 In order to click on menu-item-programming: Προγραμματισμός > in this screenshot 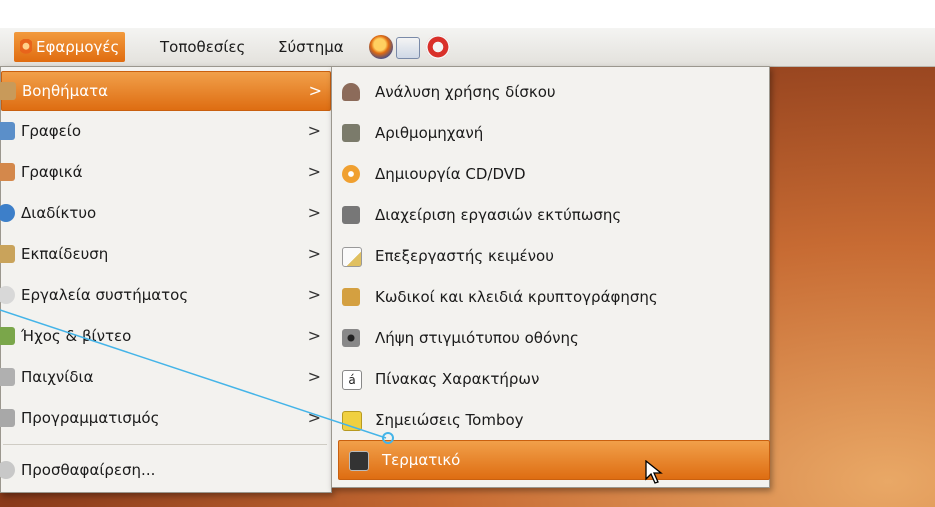, I will do `click(164, 418)`.